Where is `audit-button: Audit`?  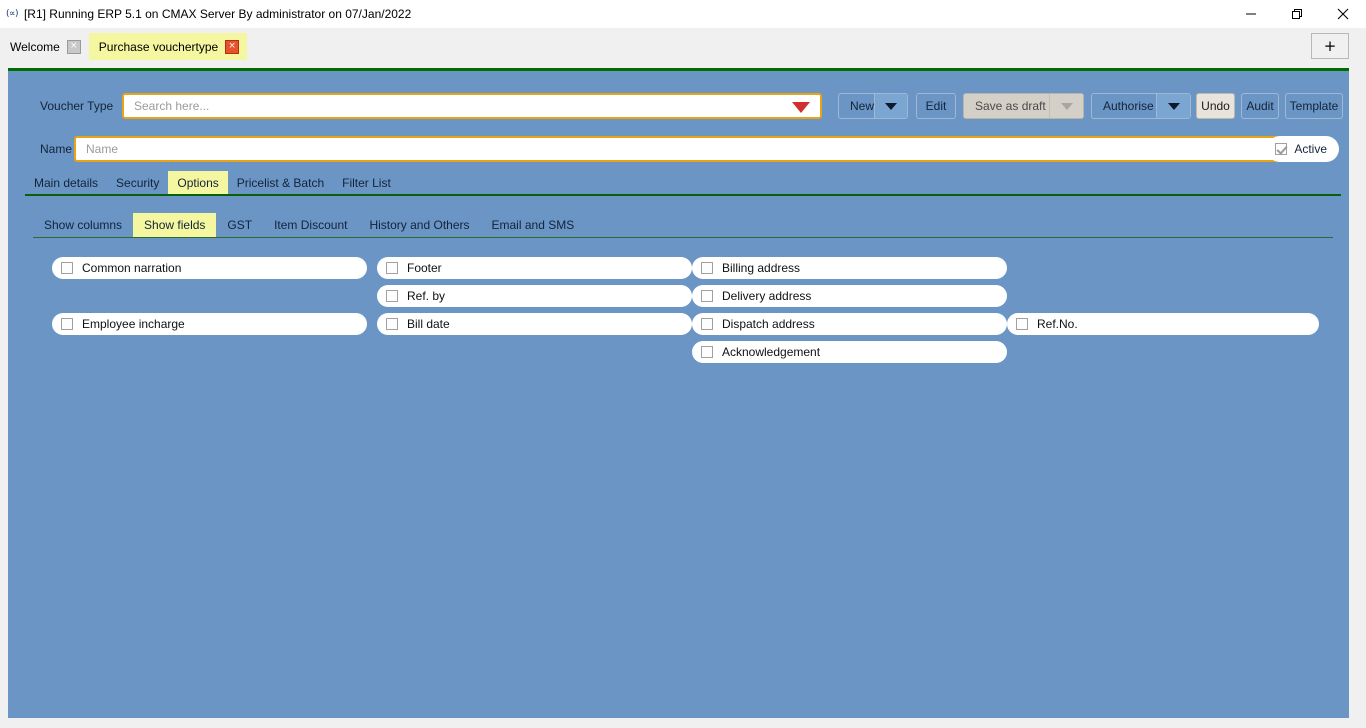 audit-button: Audit is located at coordinates (1260, 106).